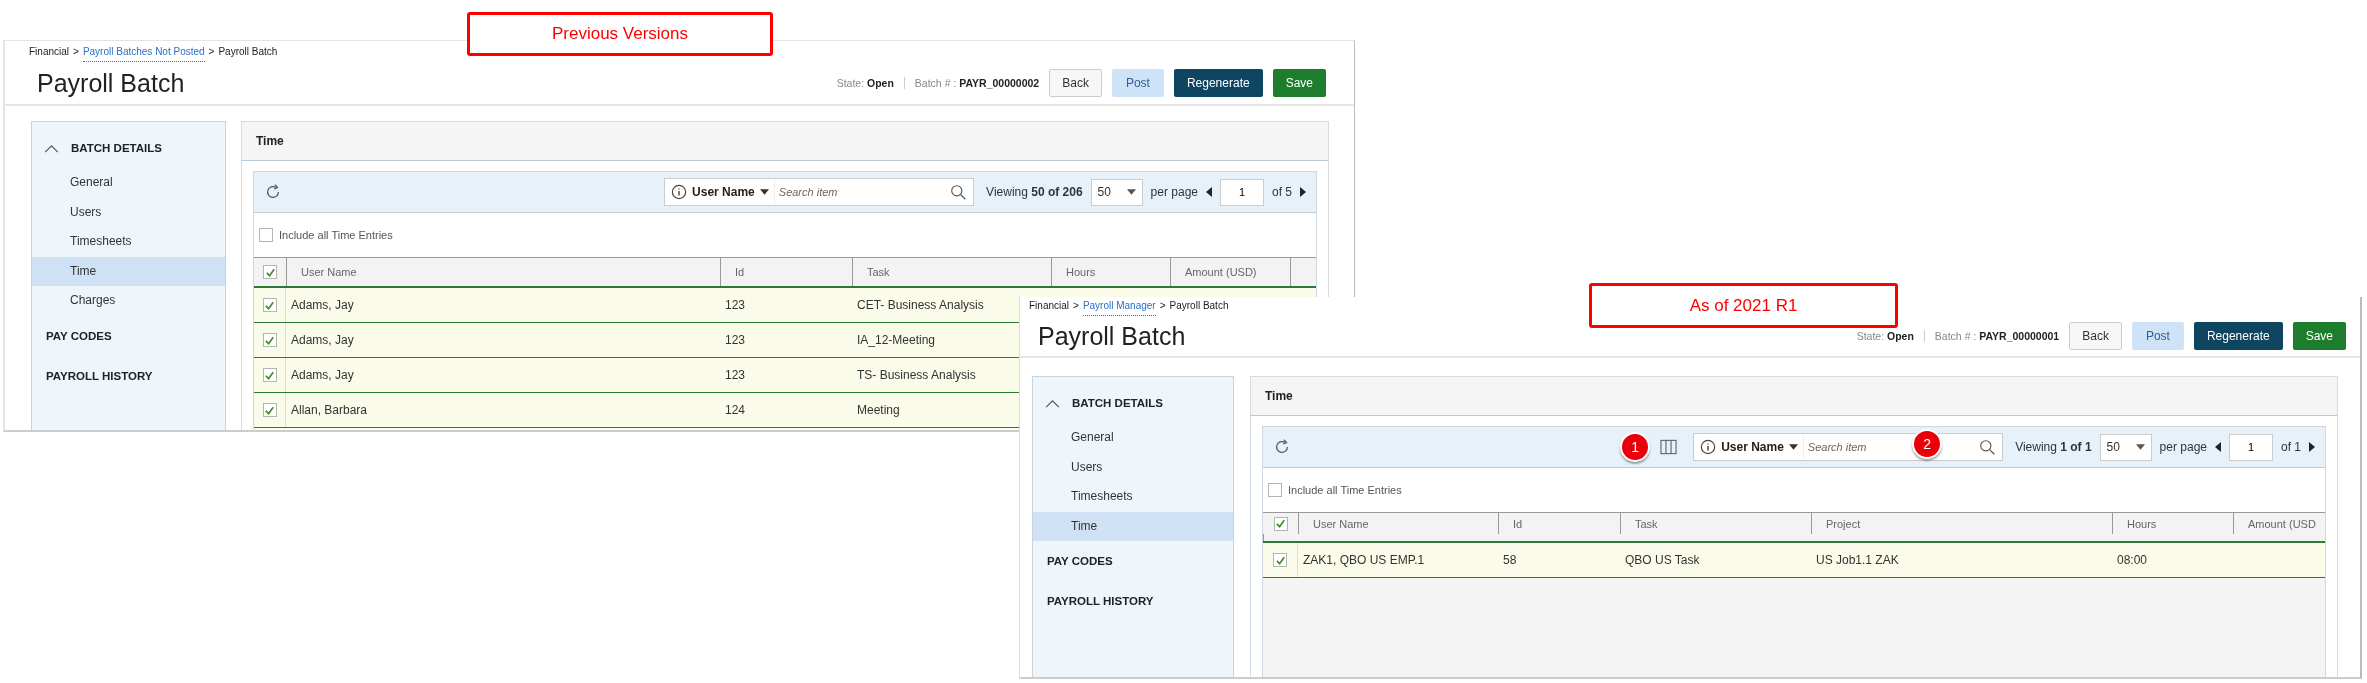 The width and height of the screenshot is (2367, 683). What do you see at coordinates (1345, 490) in the screenshot?
I see `checkbox-label: Include all Time Entries` at bounding box center [1345, 490].